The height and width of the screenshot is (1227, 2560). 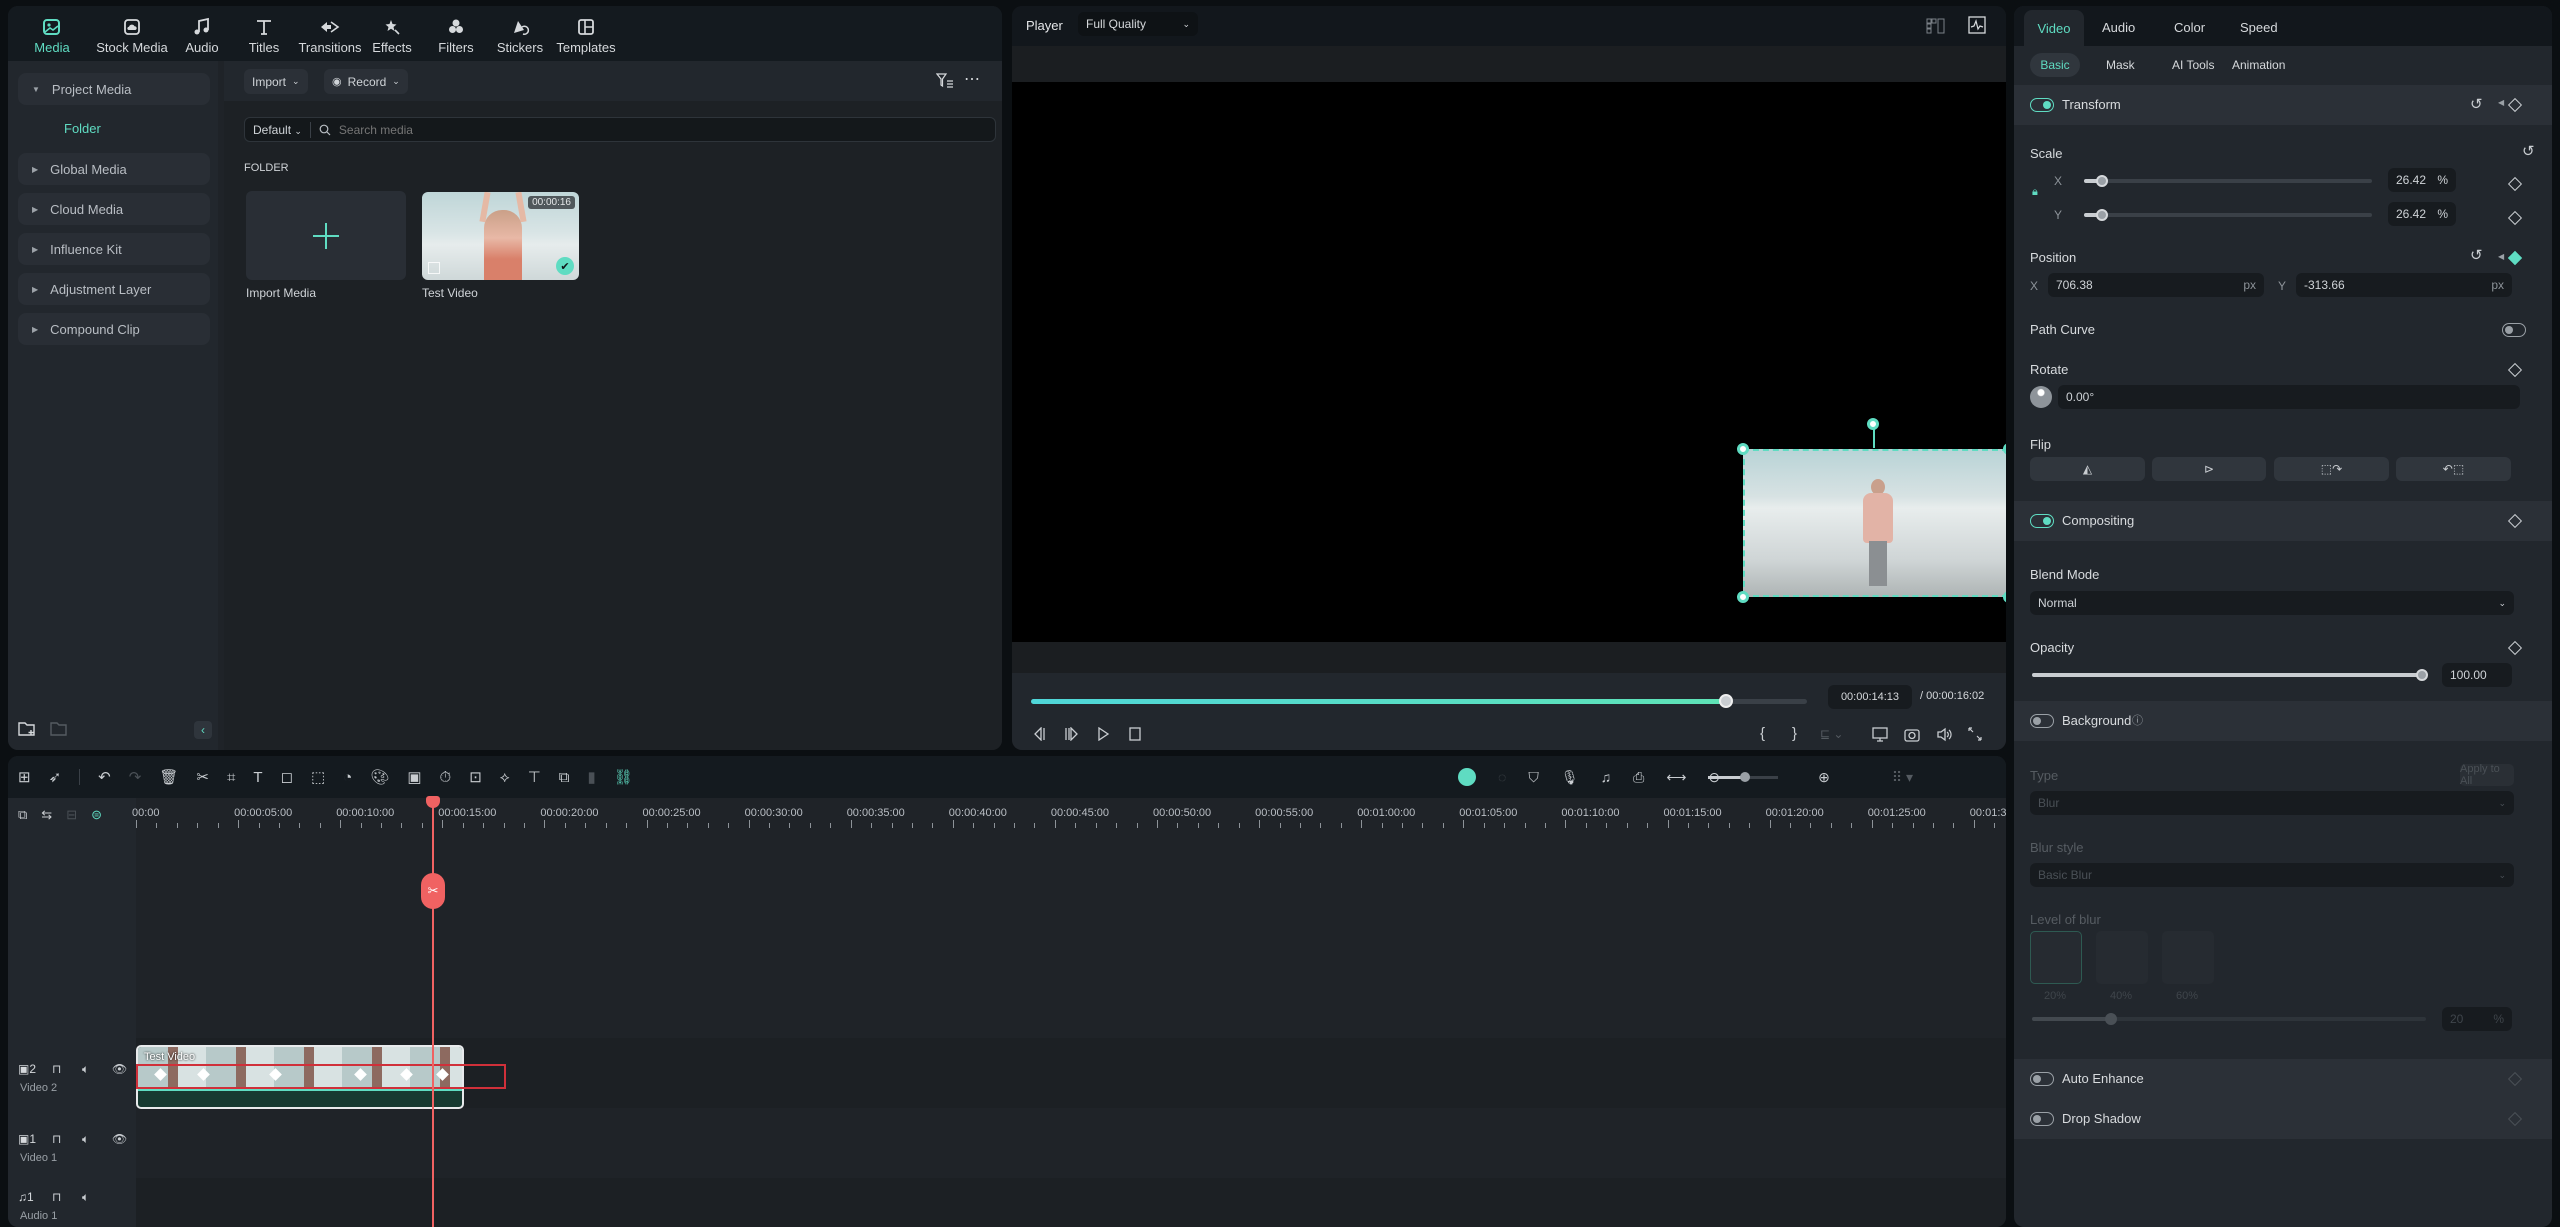 I want to click on flip-vertical-button: ⊳, so click(x=2209, y=469).